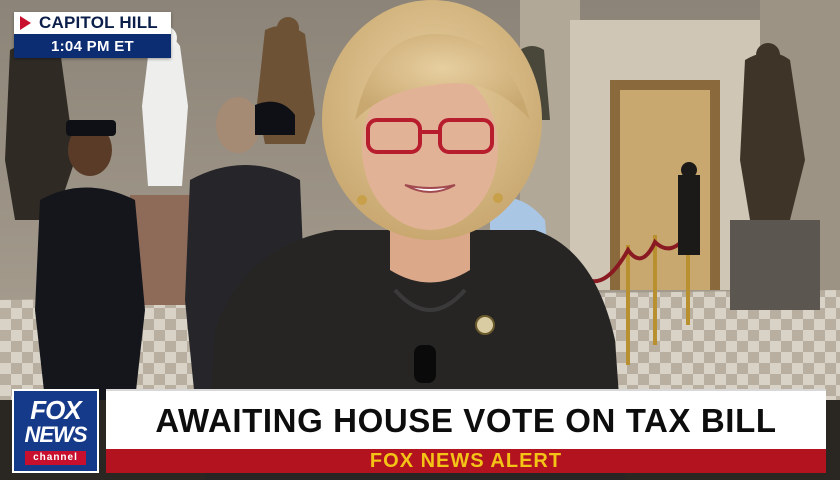 The height and width of the screenshot is (480, 840). I want to click on alert-bar: FOX NEWS ALERT, so click(466, 461).